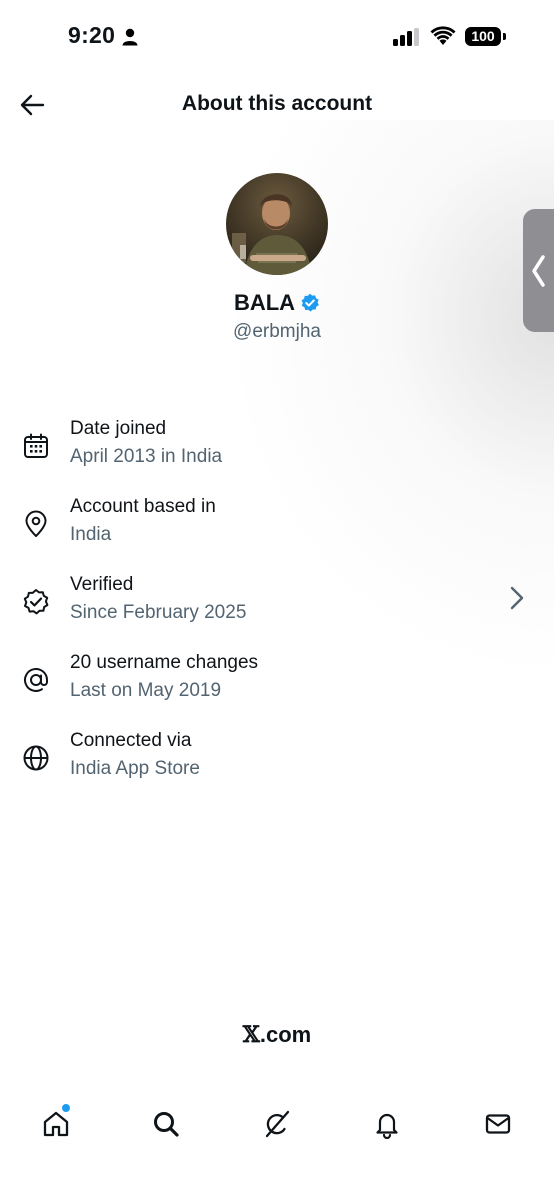  I want to click on bottom-navigation, so click(277, 1125).